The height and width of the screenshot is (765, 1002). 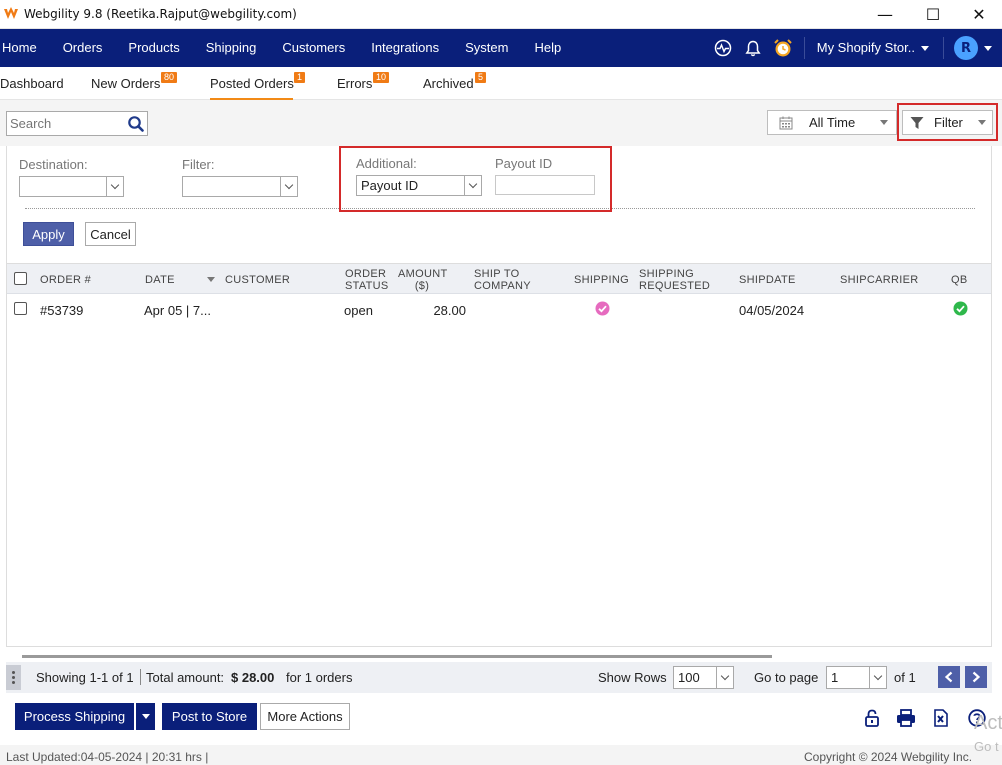 I want to click on destination-label: Destination:, so click(x=53, y=164).